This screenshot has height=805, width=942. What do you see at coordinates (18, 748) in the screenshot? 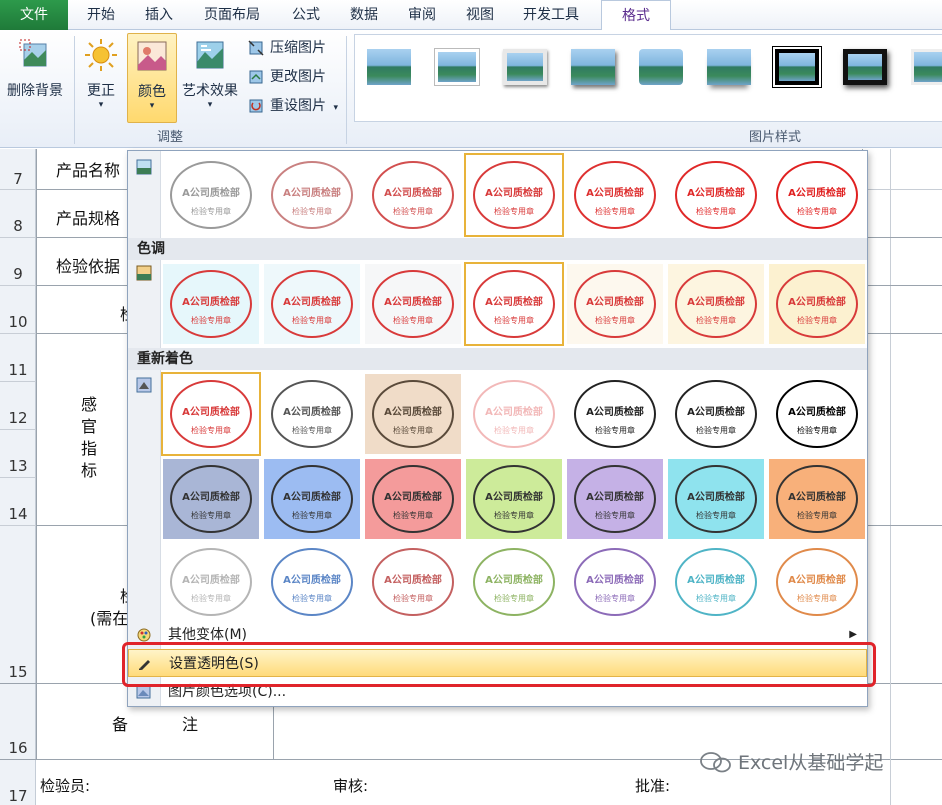
I see `row-number: 16` at bounding box center [18, 748].